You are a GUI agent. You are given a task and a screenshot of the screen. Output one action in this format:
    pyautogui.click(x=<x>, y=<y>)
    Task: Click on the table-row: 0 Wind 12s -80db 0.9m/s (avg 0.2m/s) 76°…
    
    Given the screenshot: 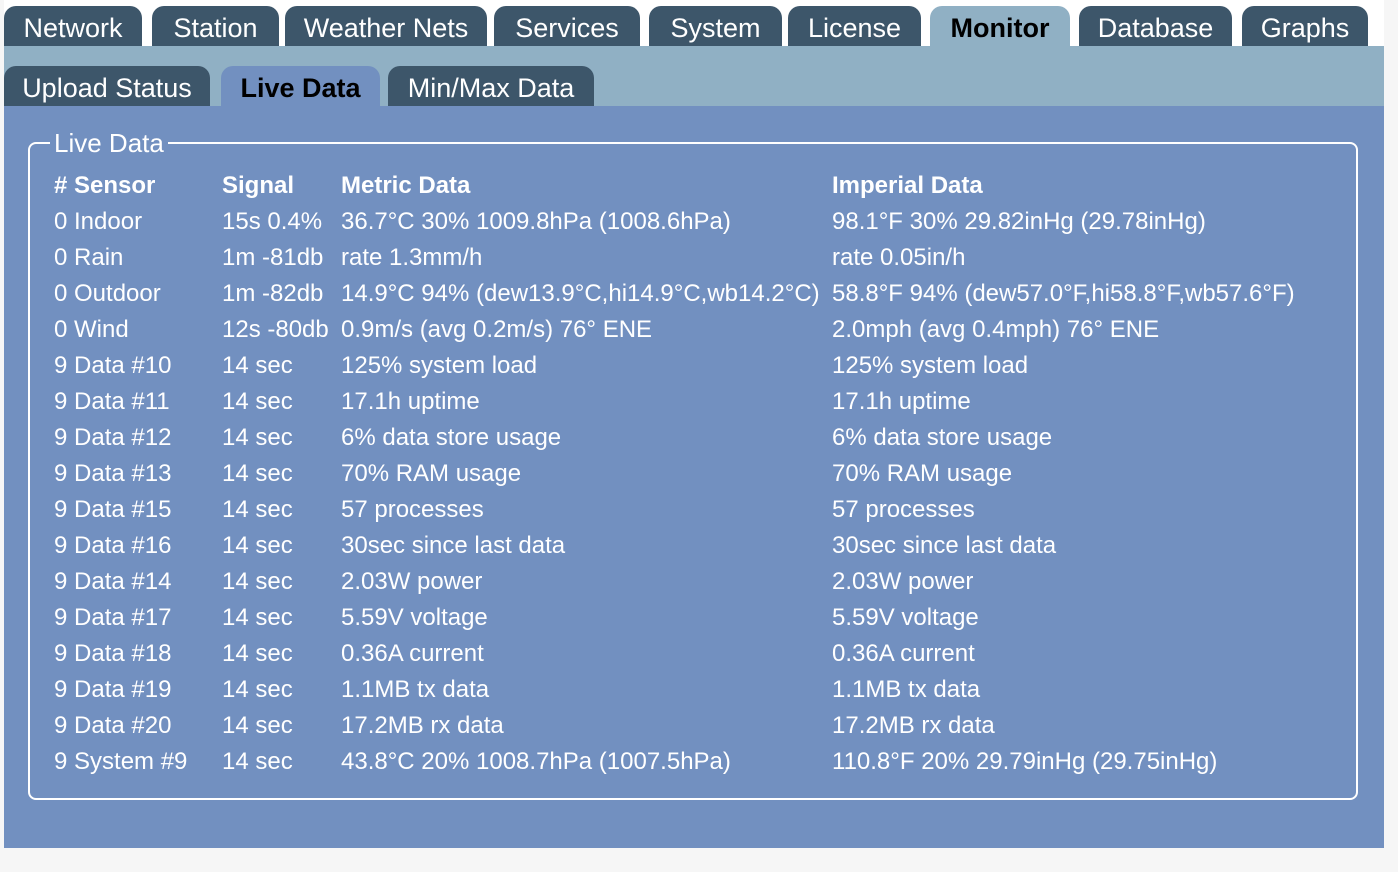 What is the action you would take?
    pyautogui.click(x=693, y=330)
    